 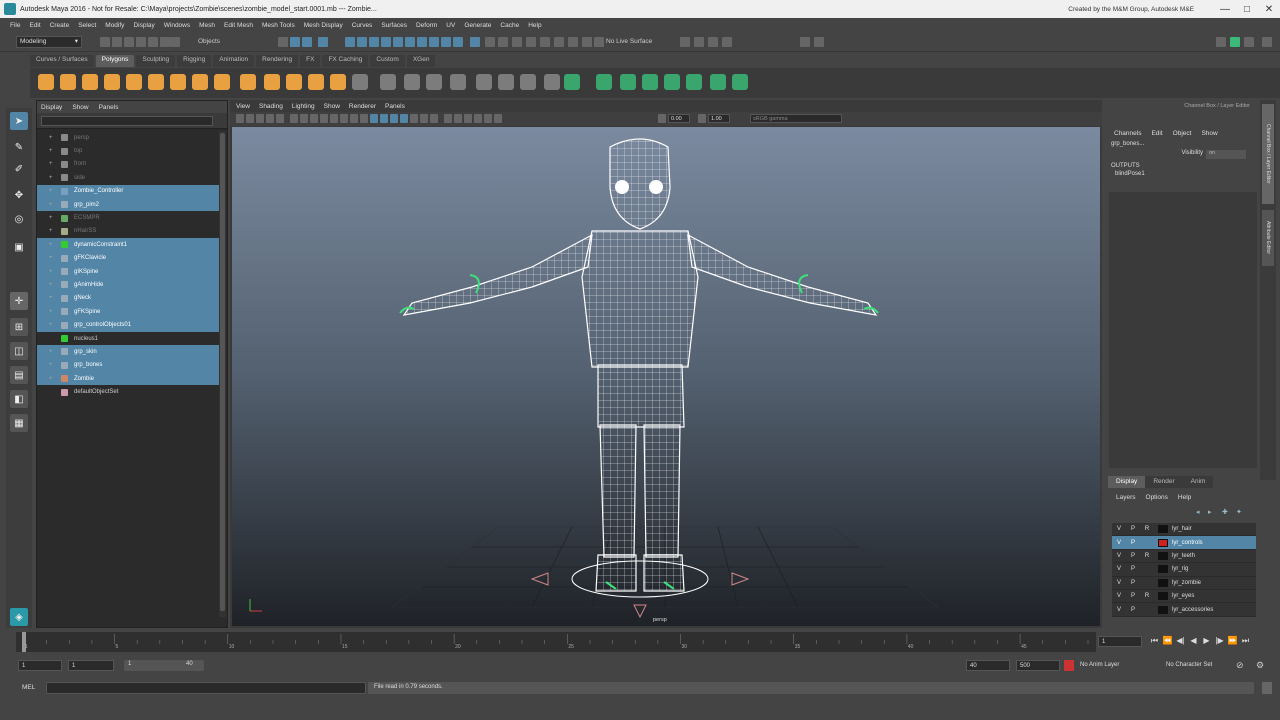 I want to click on history-icon, so click(x=374, y=42).